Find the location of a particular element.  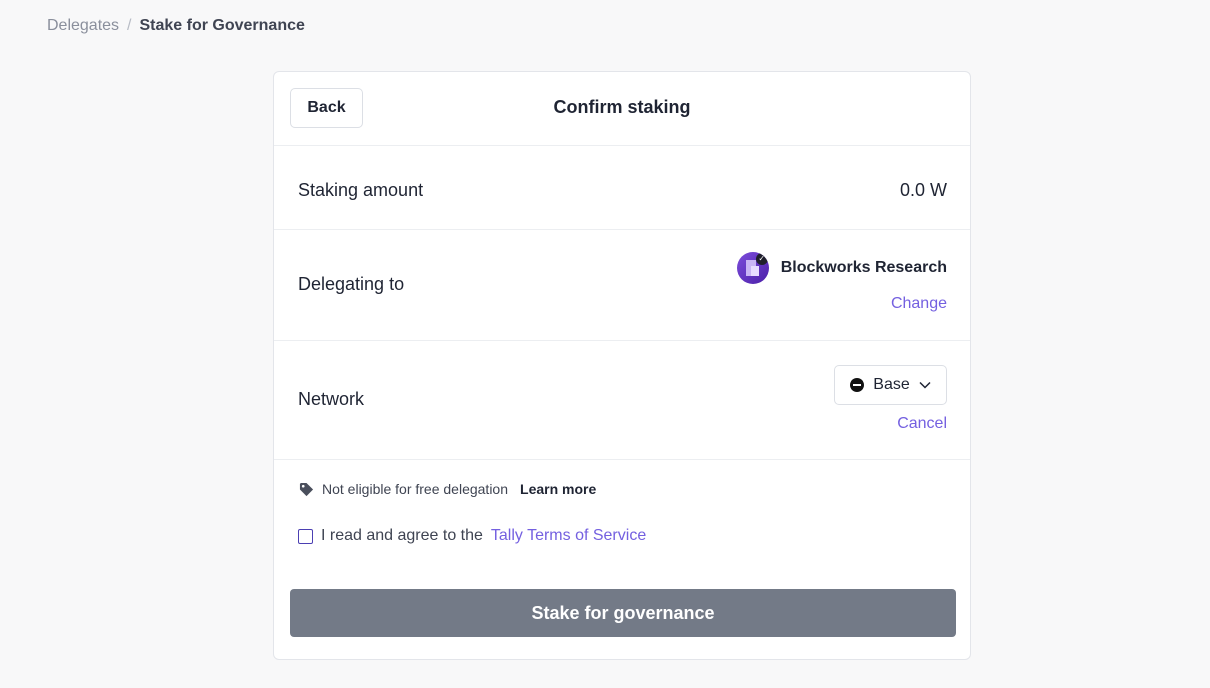

twitter-icon: ✓ is located at coordinates (761, 259).